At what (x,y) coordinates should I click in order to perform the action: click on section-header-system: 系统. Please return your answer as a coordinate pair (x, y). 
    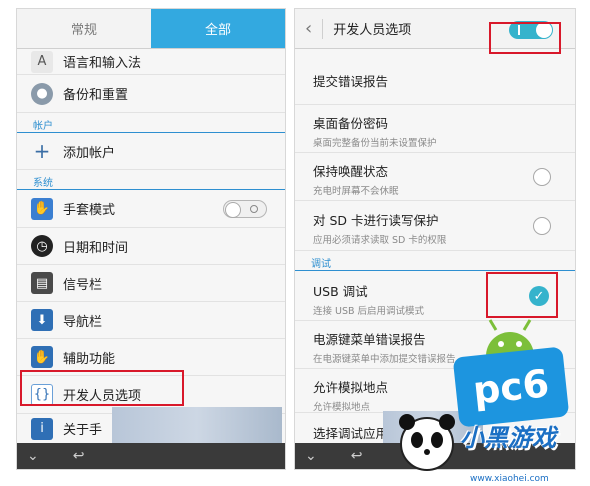
    Looking at the image, I should click on (151, 180).